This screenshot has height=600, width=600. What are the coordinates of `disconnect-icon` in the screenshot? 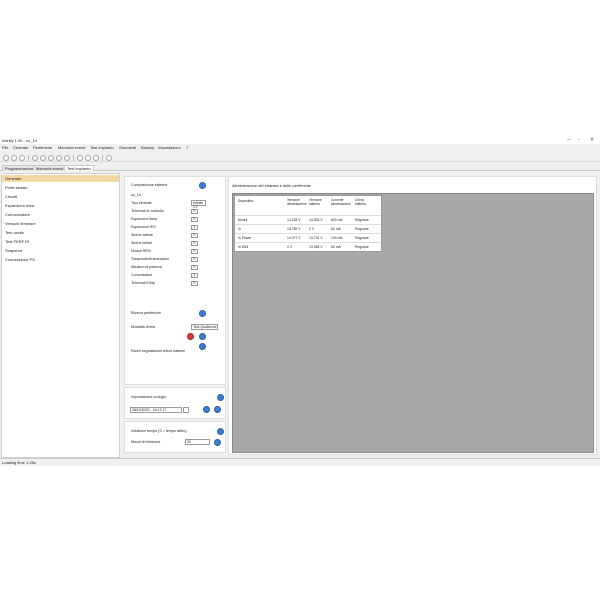 It's located at (43, 158).